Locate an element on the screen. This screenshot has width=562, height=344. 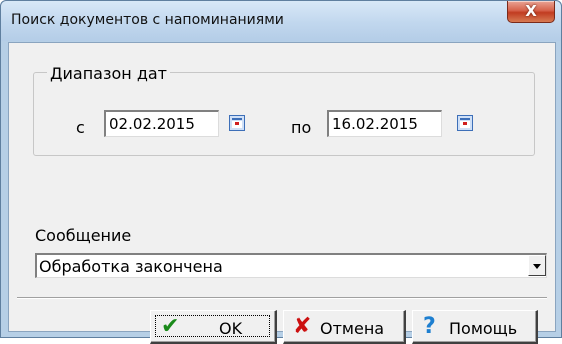
date-to-label: по is located at coordinates (301, 127).